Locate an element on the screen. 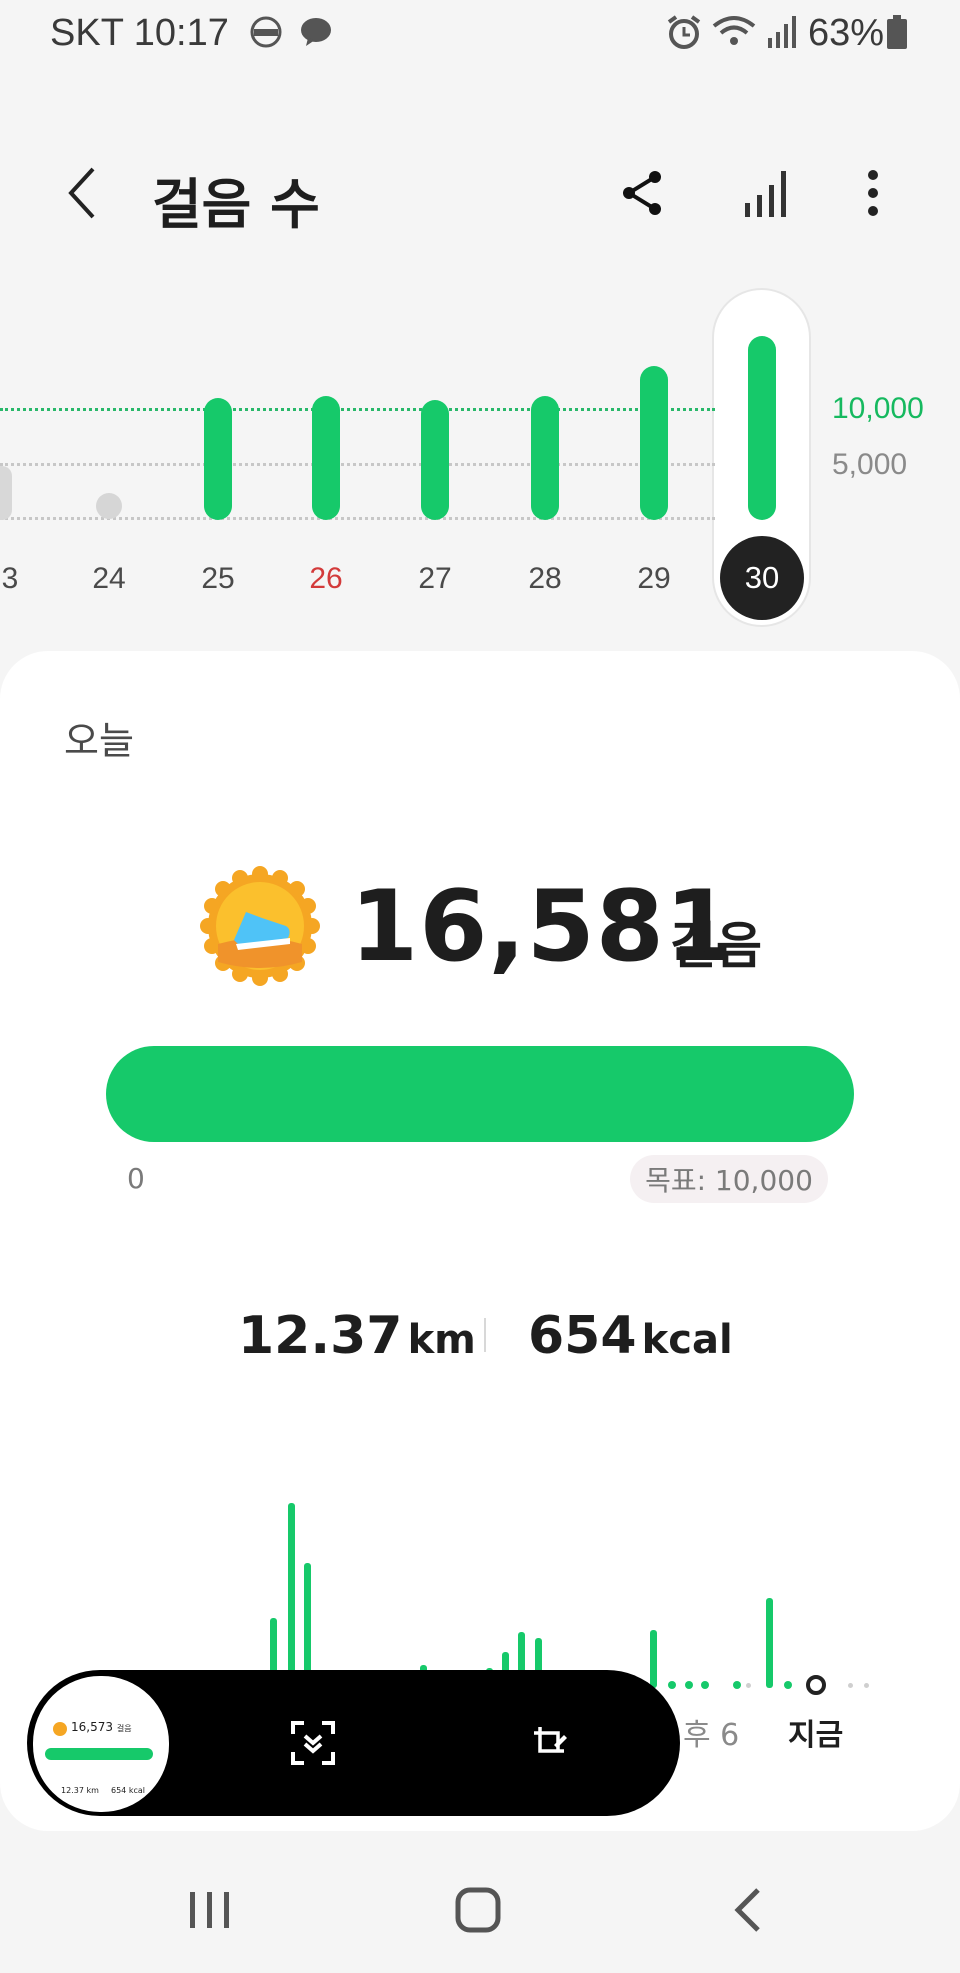 This screenshot has height=1973, width=960. goal-gridline is located at coordinates (357, 409).